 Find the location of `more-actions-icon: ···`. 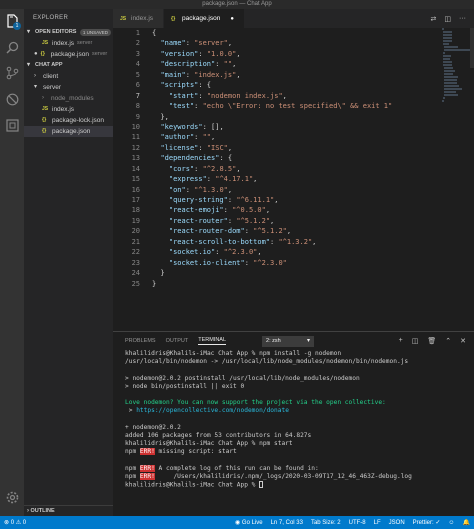

more-actions-icon: ··· is located at coordinates (462, 18).